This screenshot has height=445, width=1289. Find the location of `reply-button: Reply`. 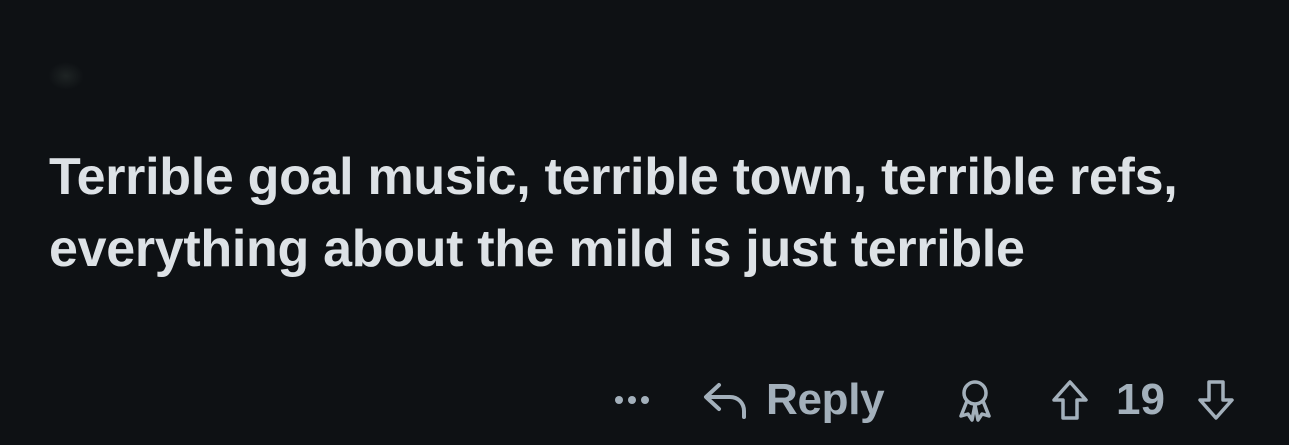

reply-button: Reply is located at coordinates (793, 399).